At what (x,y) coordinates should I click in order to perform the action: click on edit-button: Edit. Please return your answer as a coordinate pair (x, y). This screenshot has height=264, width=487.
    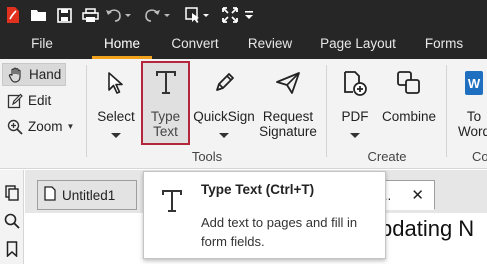
    Looking at the image, I should click on (34, 100).